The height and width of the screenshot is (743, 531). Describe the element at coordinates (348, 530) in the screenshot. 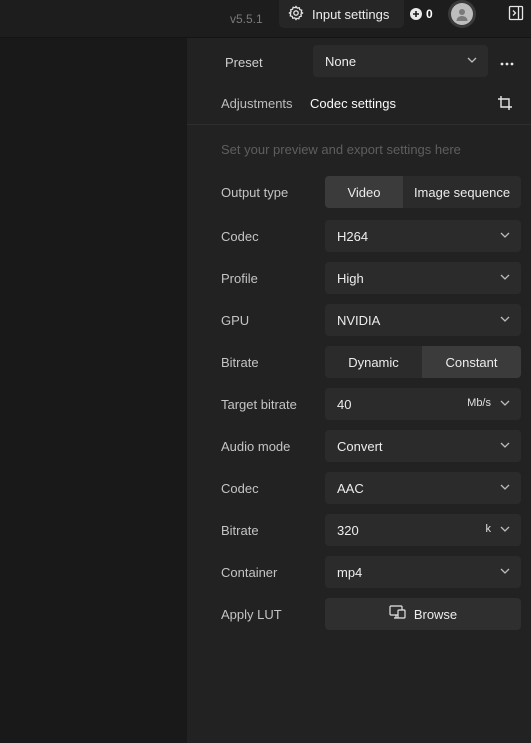

I see `audio-bitrate-value: 320` at that location.